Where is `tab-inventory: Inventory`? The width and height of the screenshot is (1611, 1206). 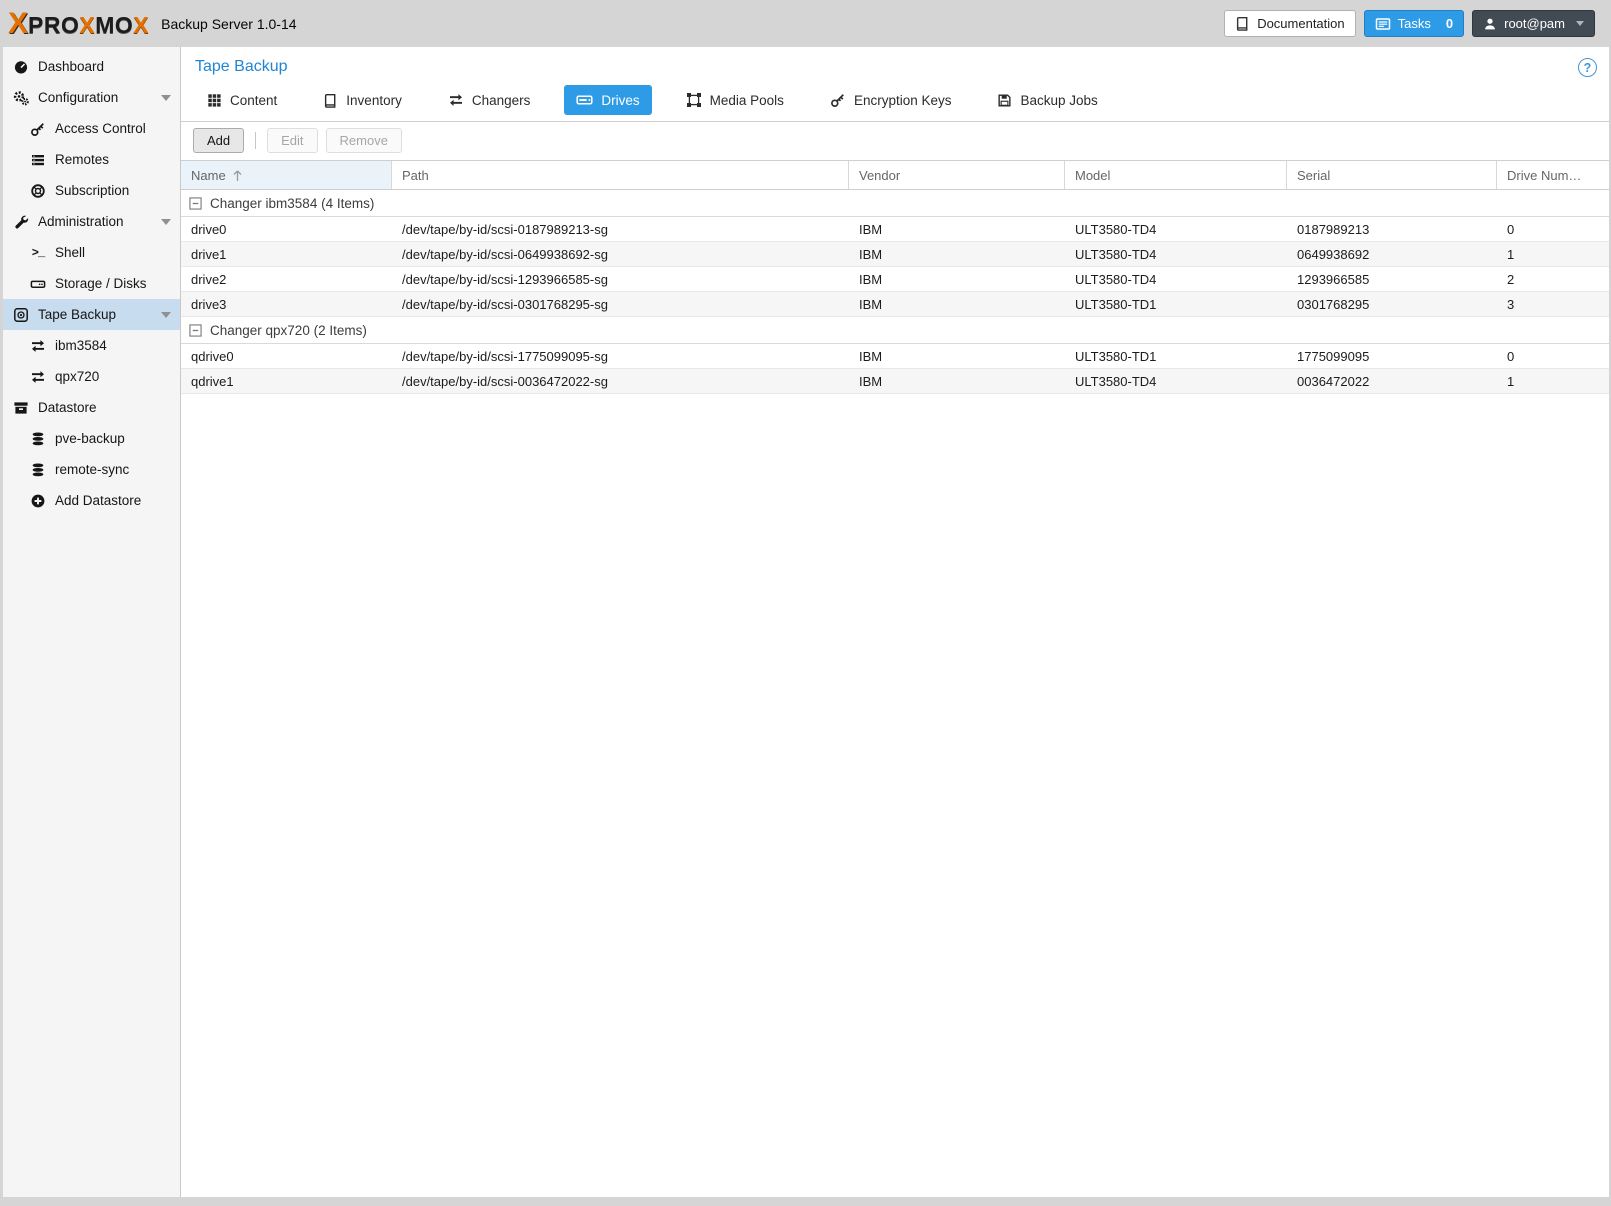
tab-inventory: Inventory is located at coordinates (362, 100).